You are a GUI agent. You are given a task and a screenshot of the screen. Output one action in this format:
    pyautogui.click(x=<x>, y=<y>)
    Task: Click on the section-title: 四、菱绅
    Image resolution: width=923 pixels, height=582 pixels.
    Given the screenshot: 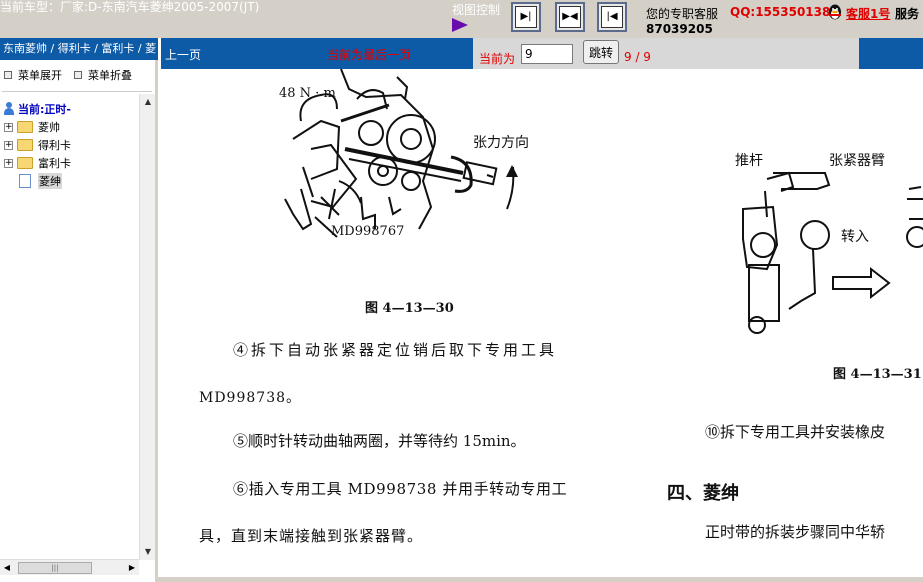 What is the action you would take?
    pyautogui.click(x=703, y=493)
    